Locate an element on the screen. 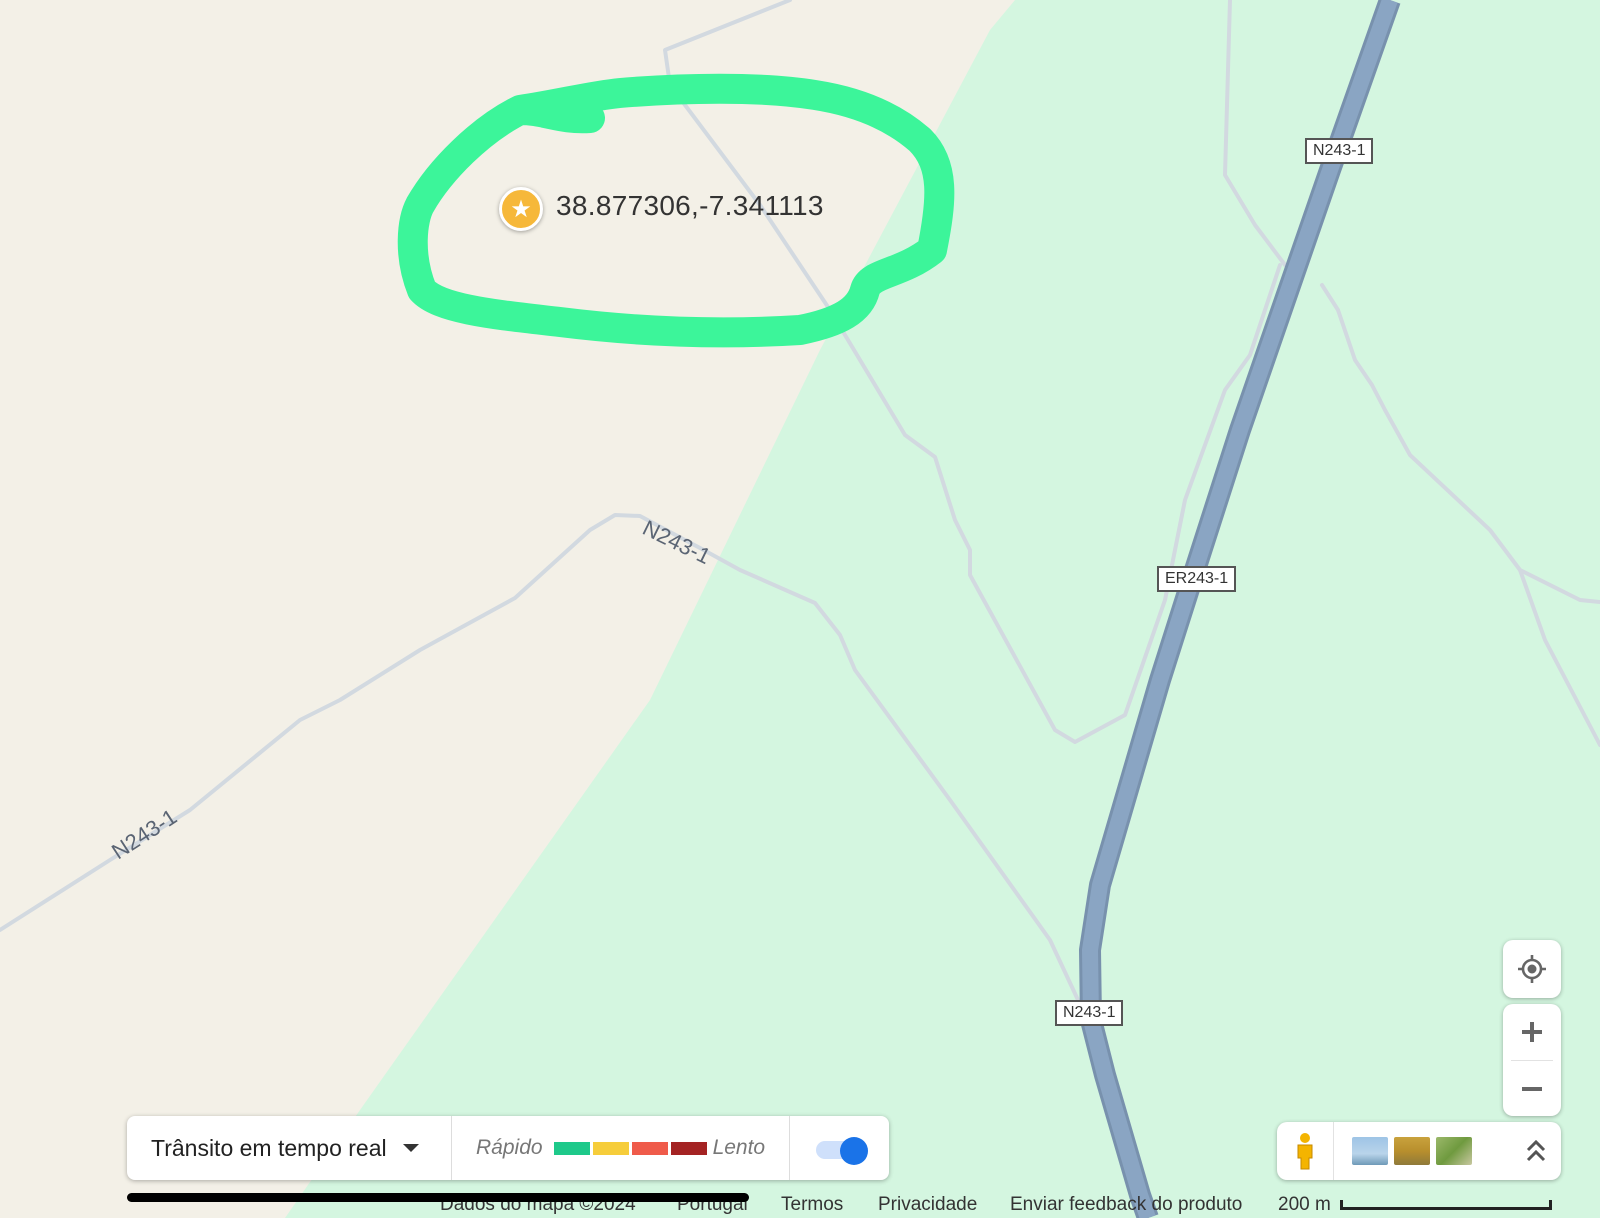 Image resolution: width=1600 pixels, height=1218 pixels. scale-bar is located at coordinates (1446, 1205).